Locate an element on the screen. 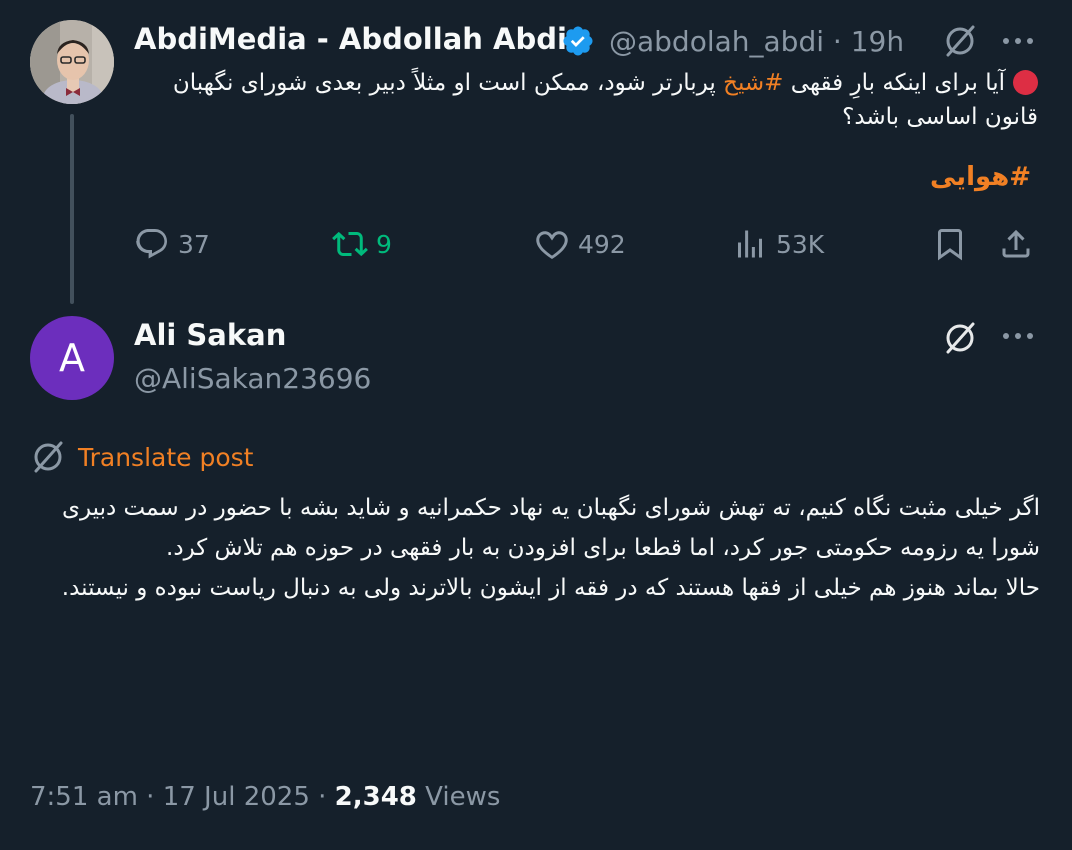  like-icon is located at coordinates (552, 245).